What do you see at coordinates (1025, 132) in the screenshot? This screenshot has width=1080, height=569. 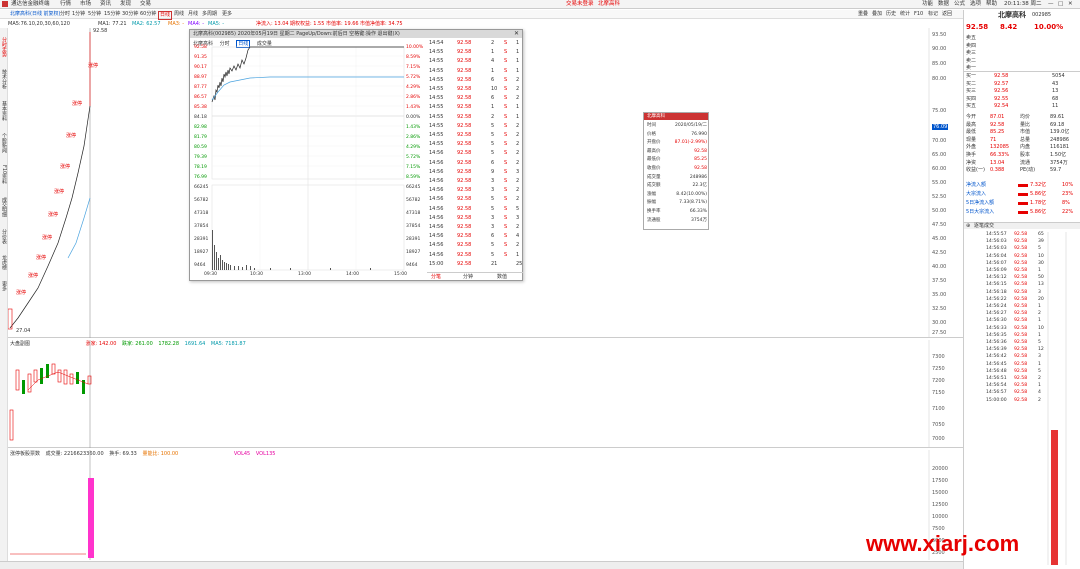 I see `stat-cell-k2: 市值` at bounding box center [1025, 132].